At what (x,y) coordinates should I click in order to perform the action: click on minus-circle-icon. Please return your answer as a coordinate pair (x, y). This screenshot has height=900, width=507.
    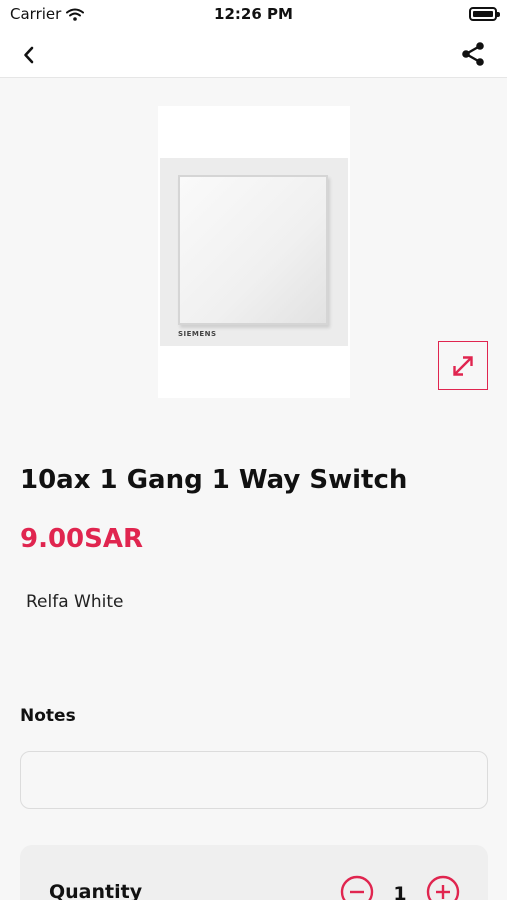
    Looking at the image, I should click on (357, 887).